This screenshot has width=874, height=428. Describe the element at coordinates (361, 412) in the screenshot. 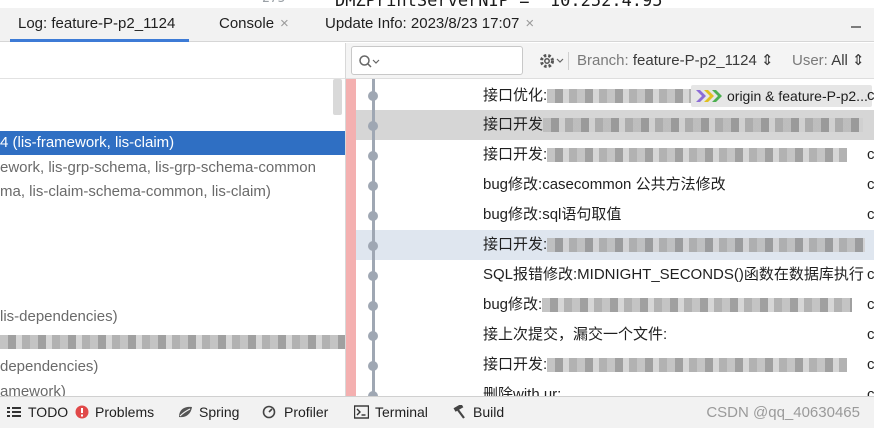

I see `terminal-icon` at that location.